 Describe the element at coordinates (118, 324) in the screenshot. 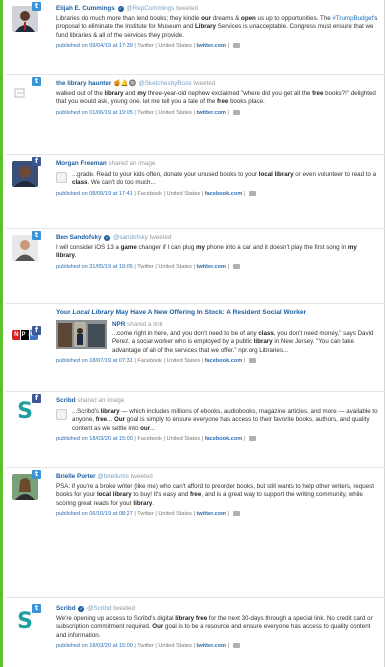

I see `author-name: NPR` at that location.